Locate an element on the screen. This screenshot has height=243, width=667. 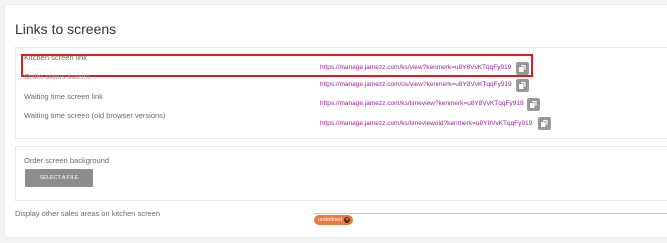
order-screen-background-label: Order screen background is located at coordinates (67, 160).